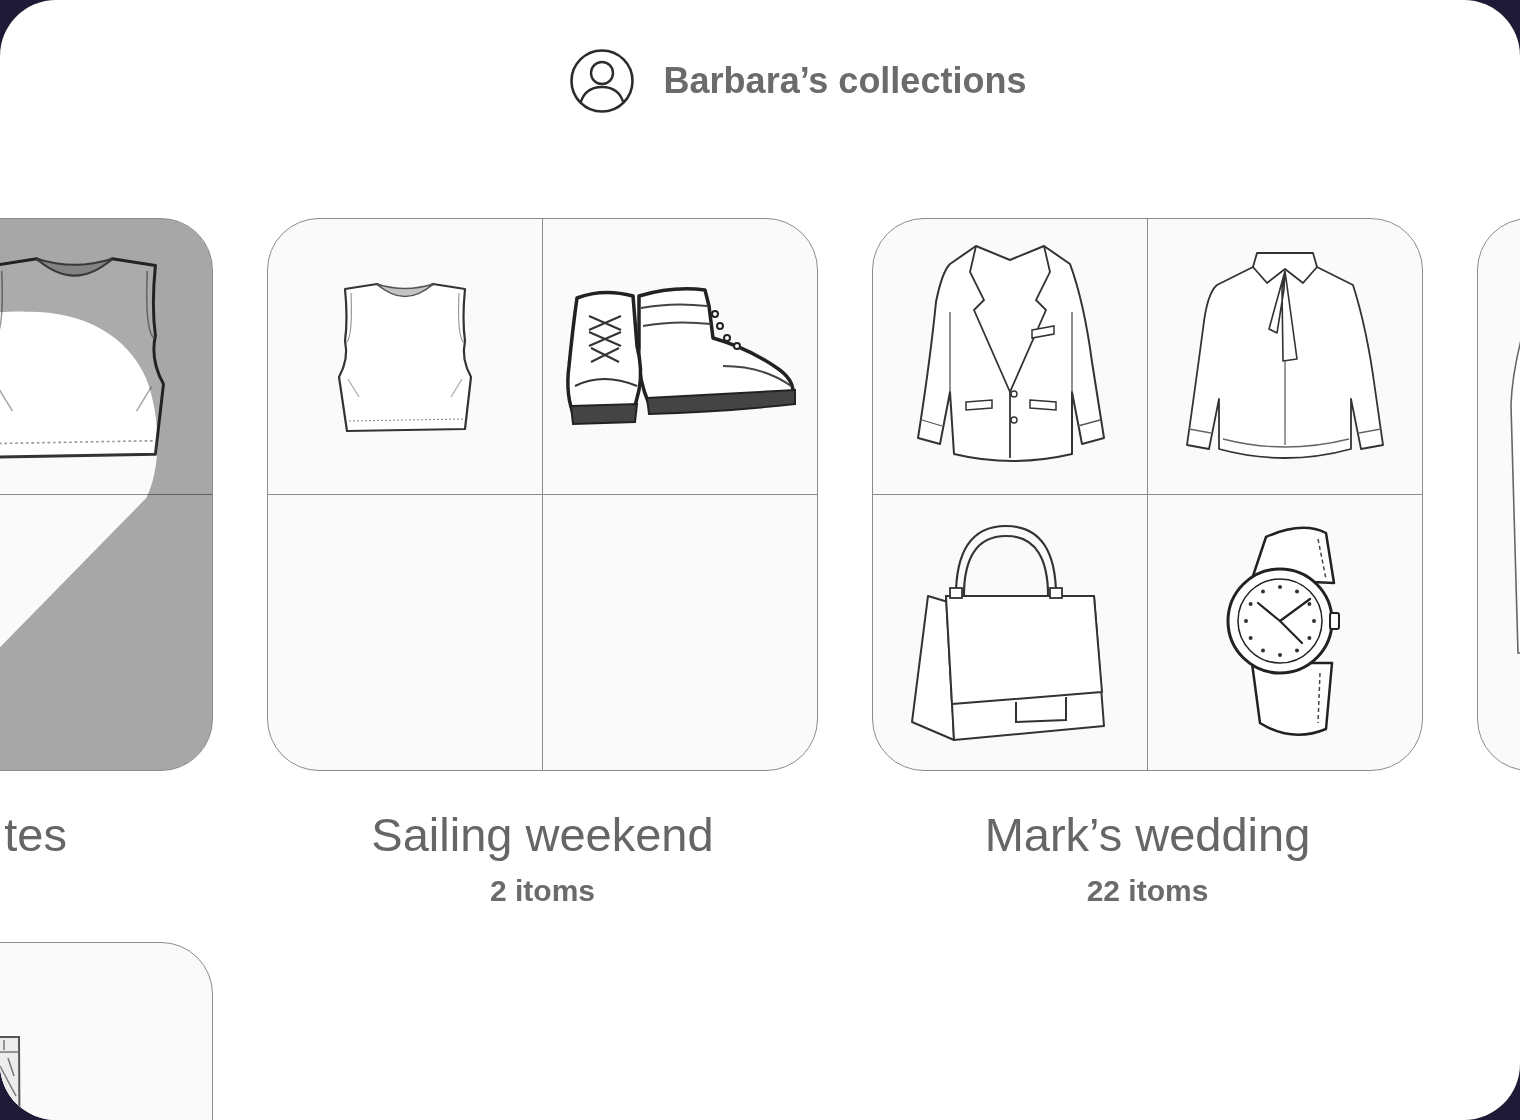 The width and height of the screenshot is (1520, 1120). Describe the element at coordinates (1147, 835) in the screenshot. I see `collection-title: Mark’s wedding` at that location.